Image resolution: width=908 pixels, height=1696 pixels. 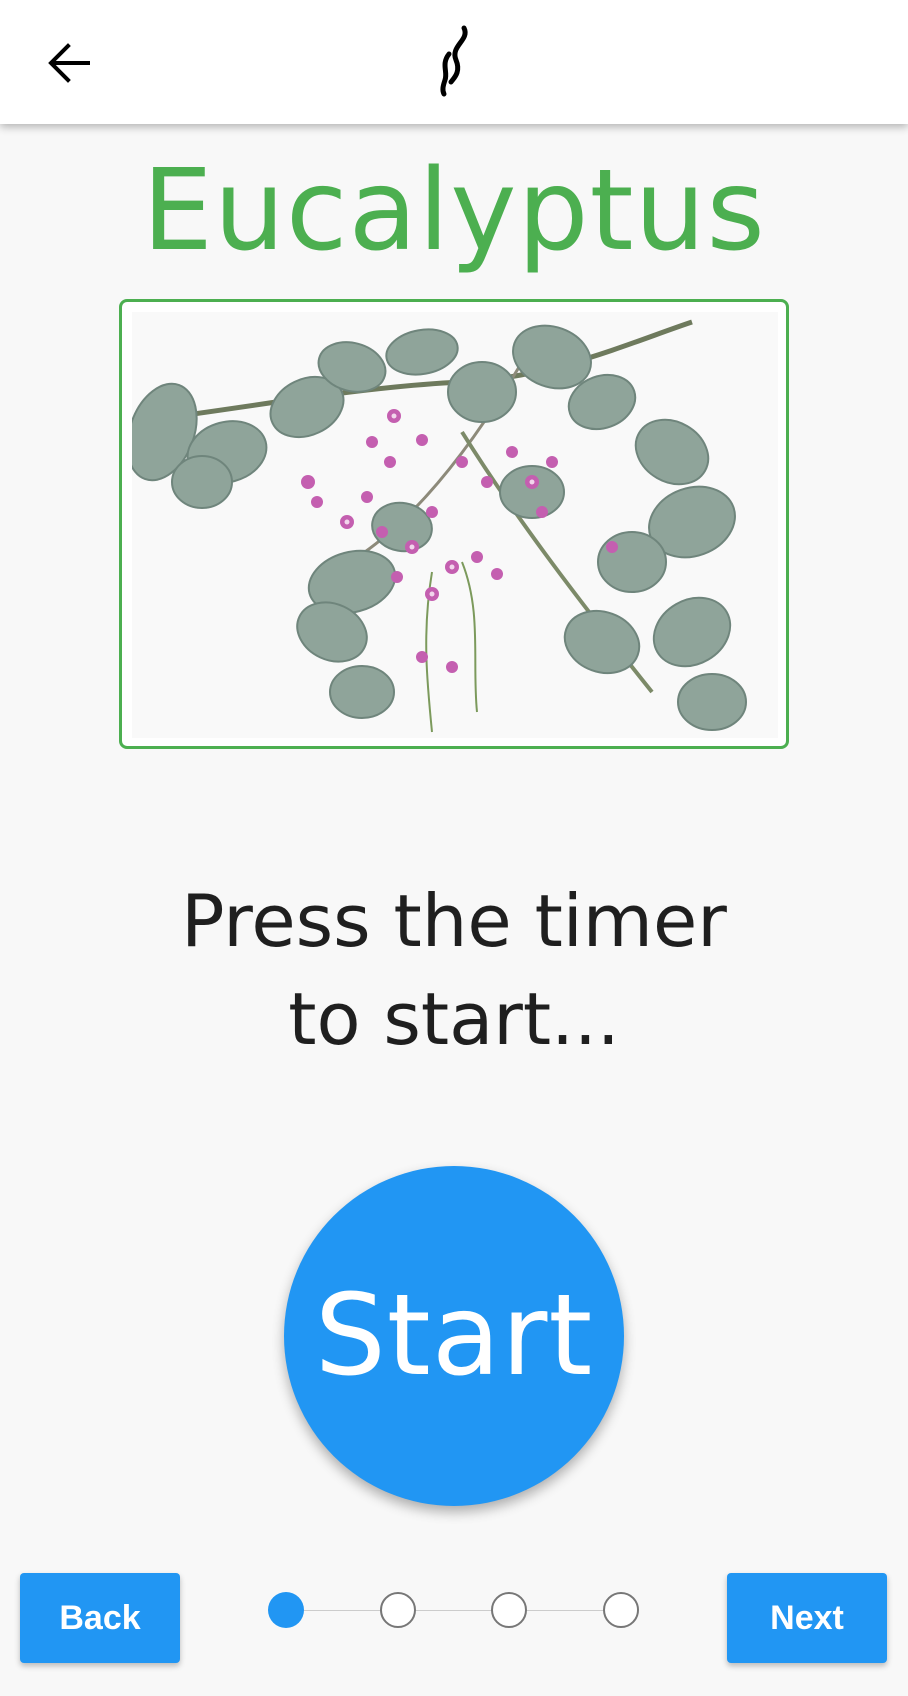 I want to click on app-bar, so click(x=454, y=62).